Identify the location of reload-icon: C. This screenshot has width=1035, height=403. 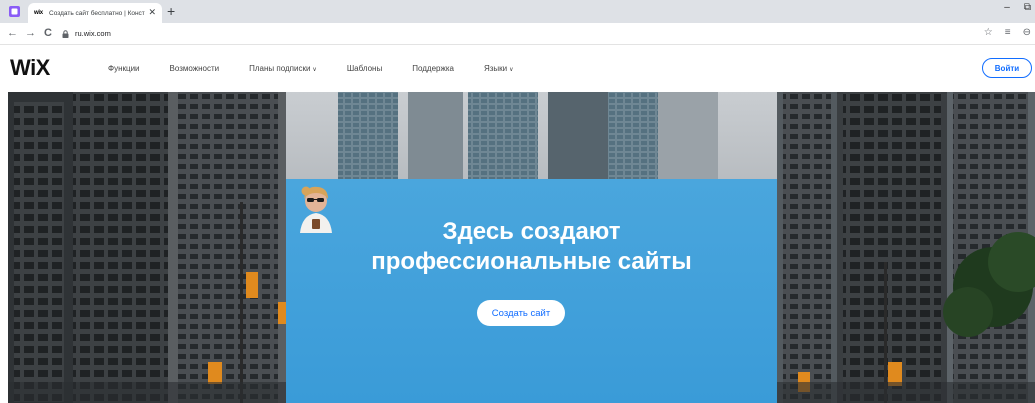
(48, 33).